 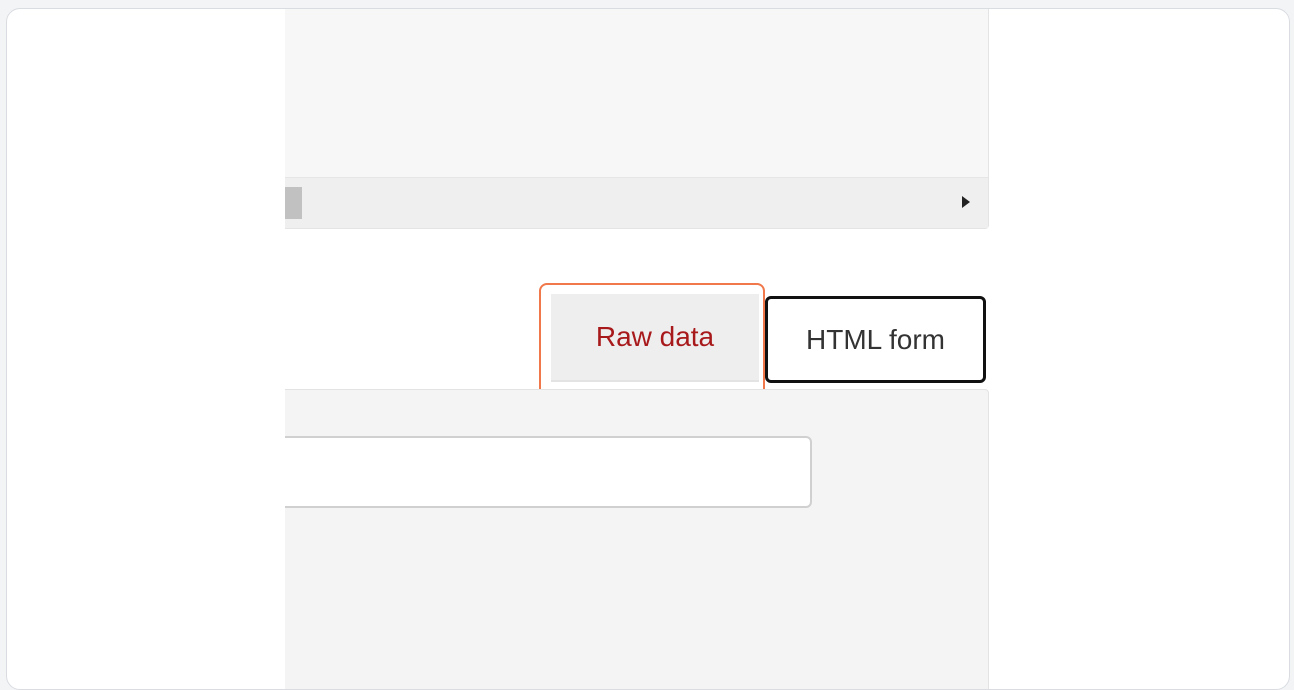 What do you see at coordinates (548, 472) in the screenshot?
I see `content-input` at bounding box center [548, 472].